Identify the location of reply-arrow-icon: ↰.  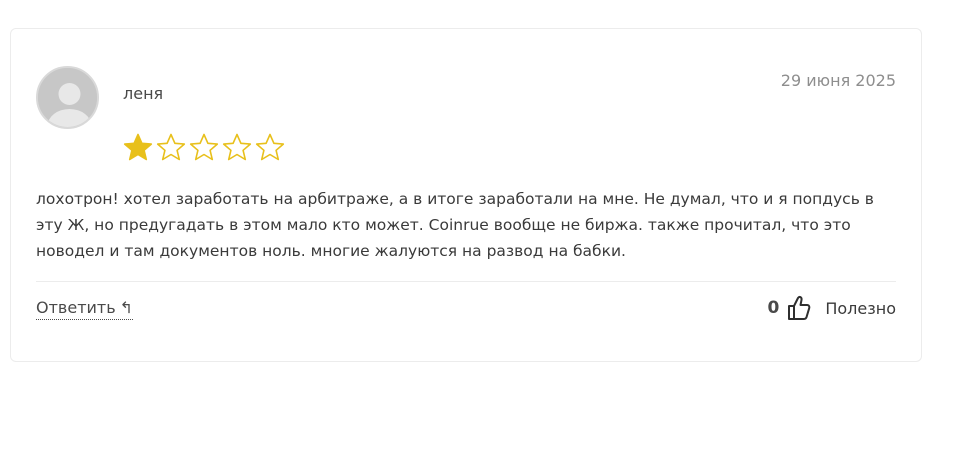
(126, 307).